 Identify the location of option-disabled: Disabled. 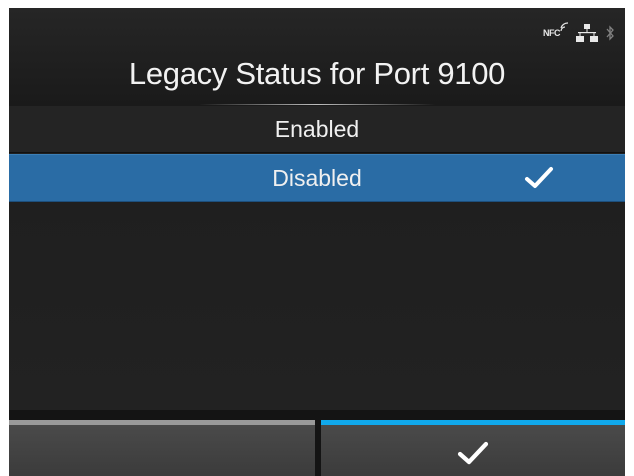
(317, 178).